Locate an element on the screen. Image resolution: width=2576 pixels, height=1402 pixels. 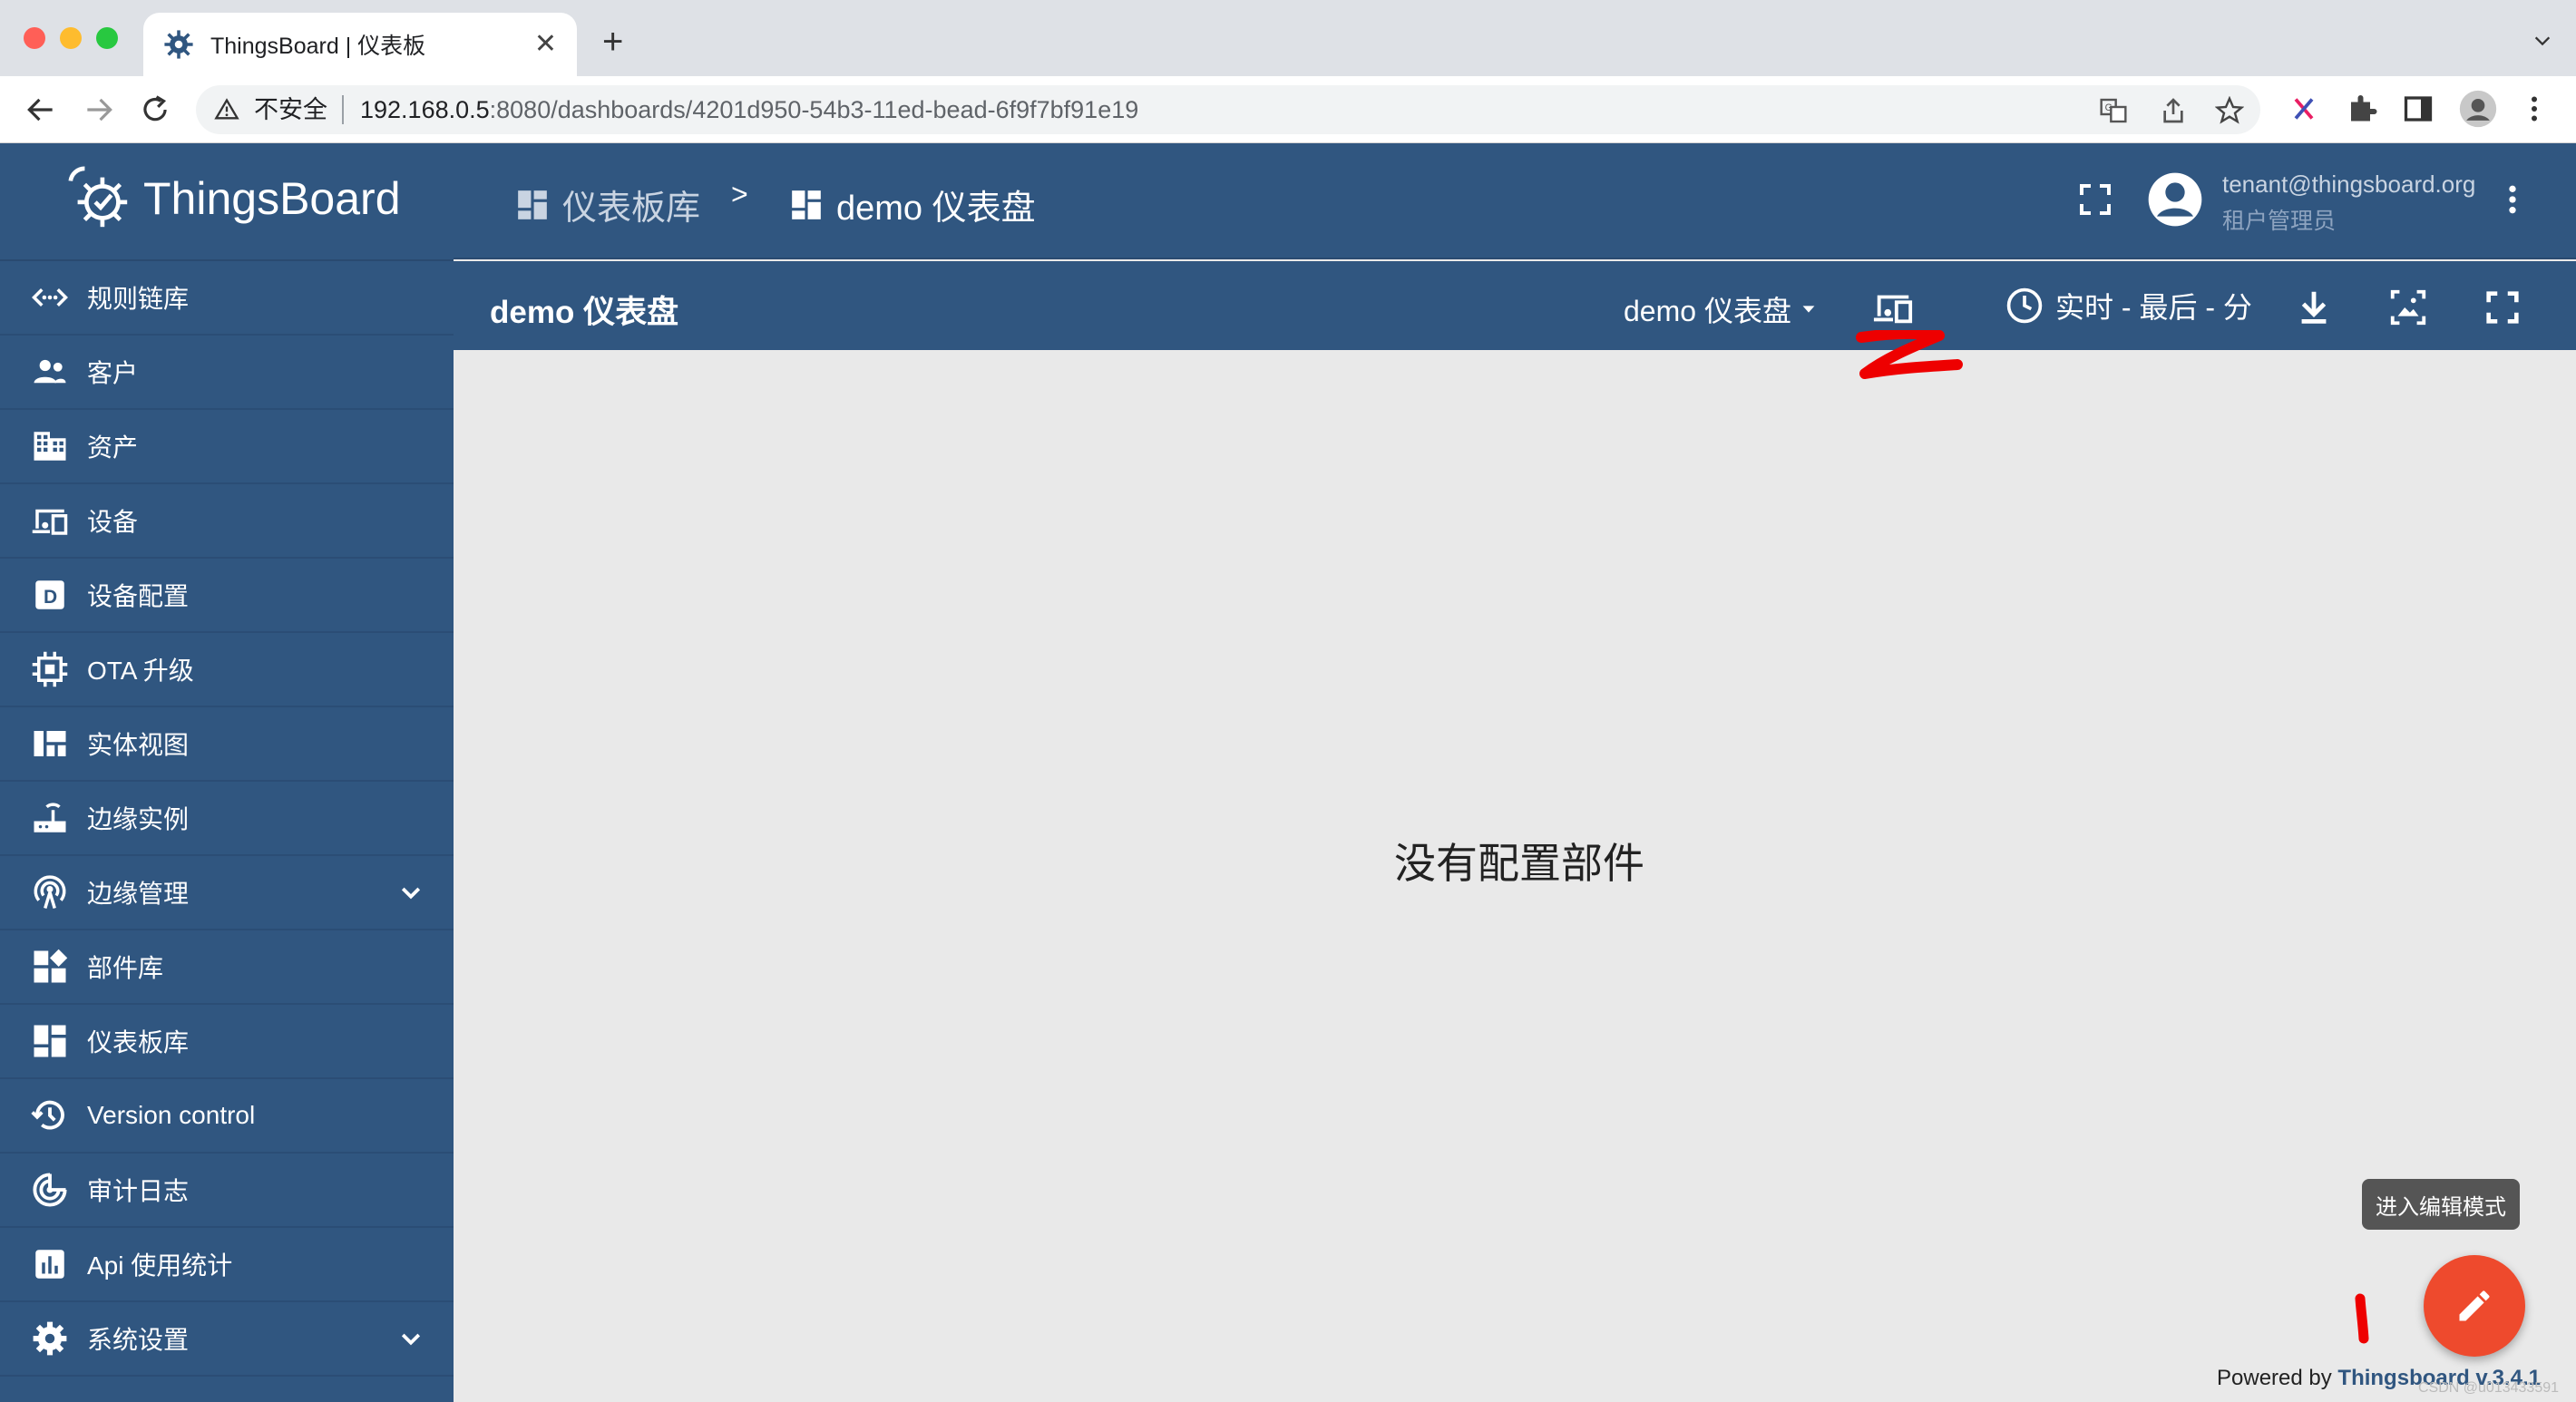
account-circle-icon is located at coordinates (2175, 200).